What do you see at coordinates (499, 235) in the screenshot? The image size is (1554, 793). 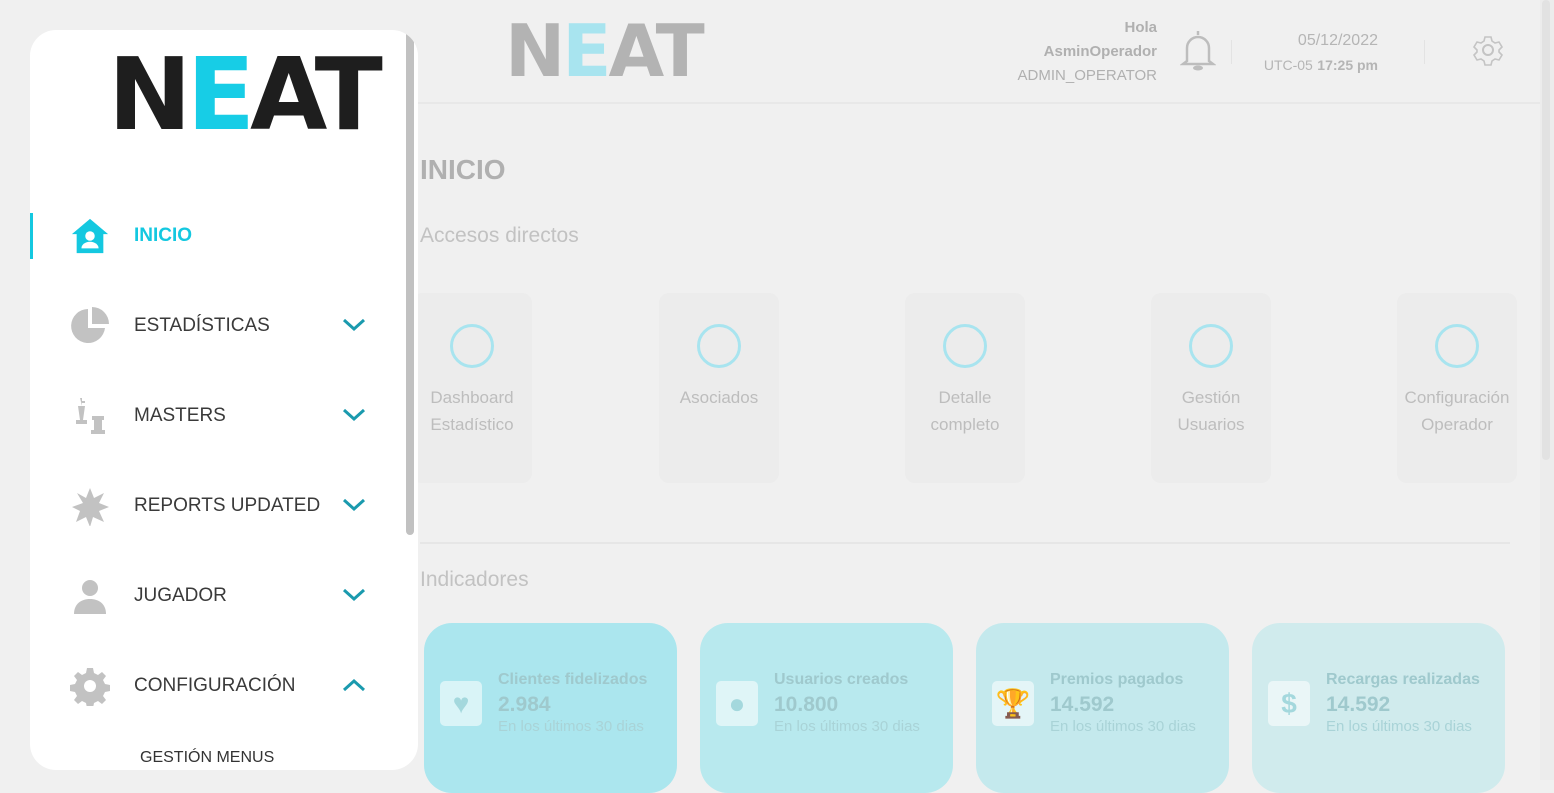 I see `shortcuts-title: Accesos directos` at bounding box center [499, 235].